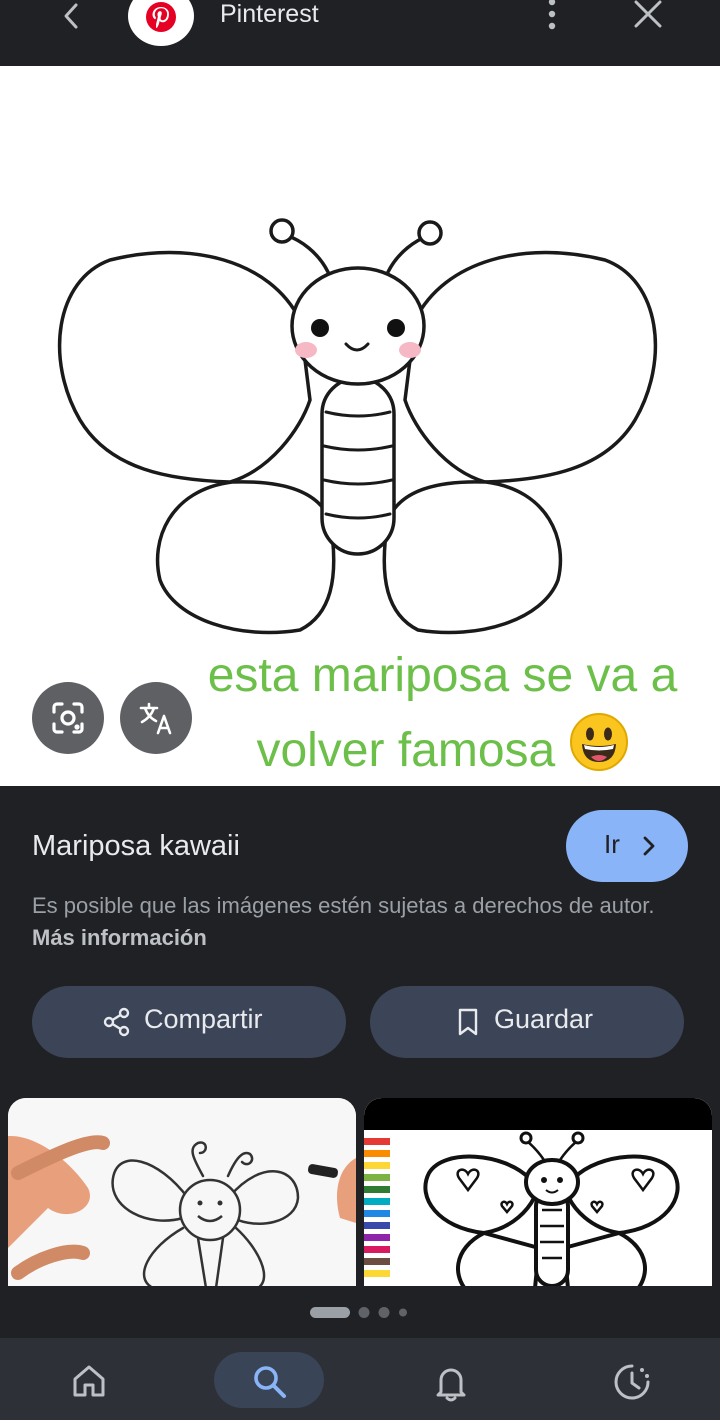 This screenshot has width=720, height=1420. Describe the element at coordinates (468, 1022) in the screenshot. I see `bookmark-icon` at that location.